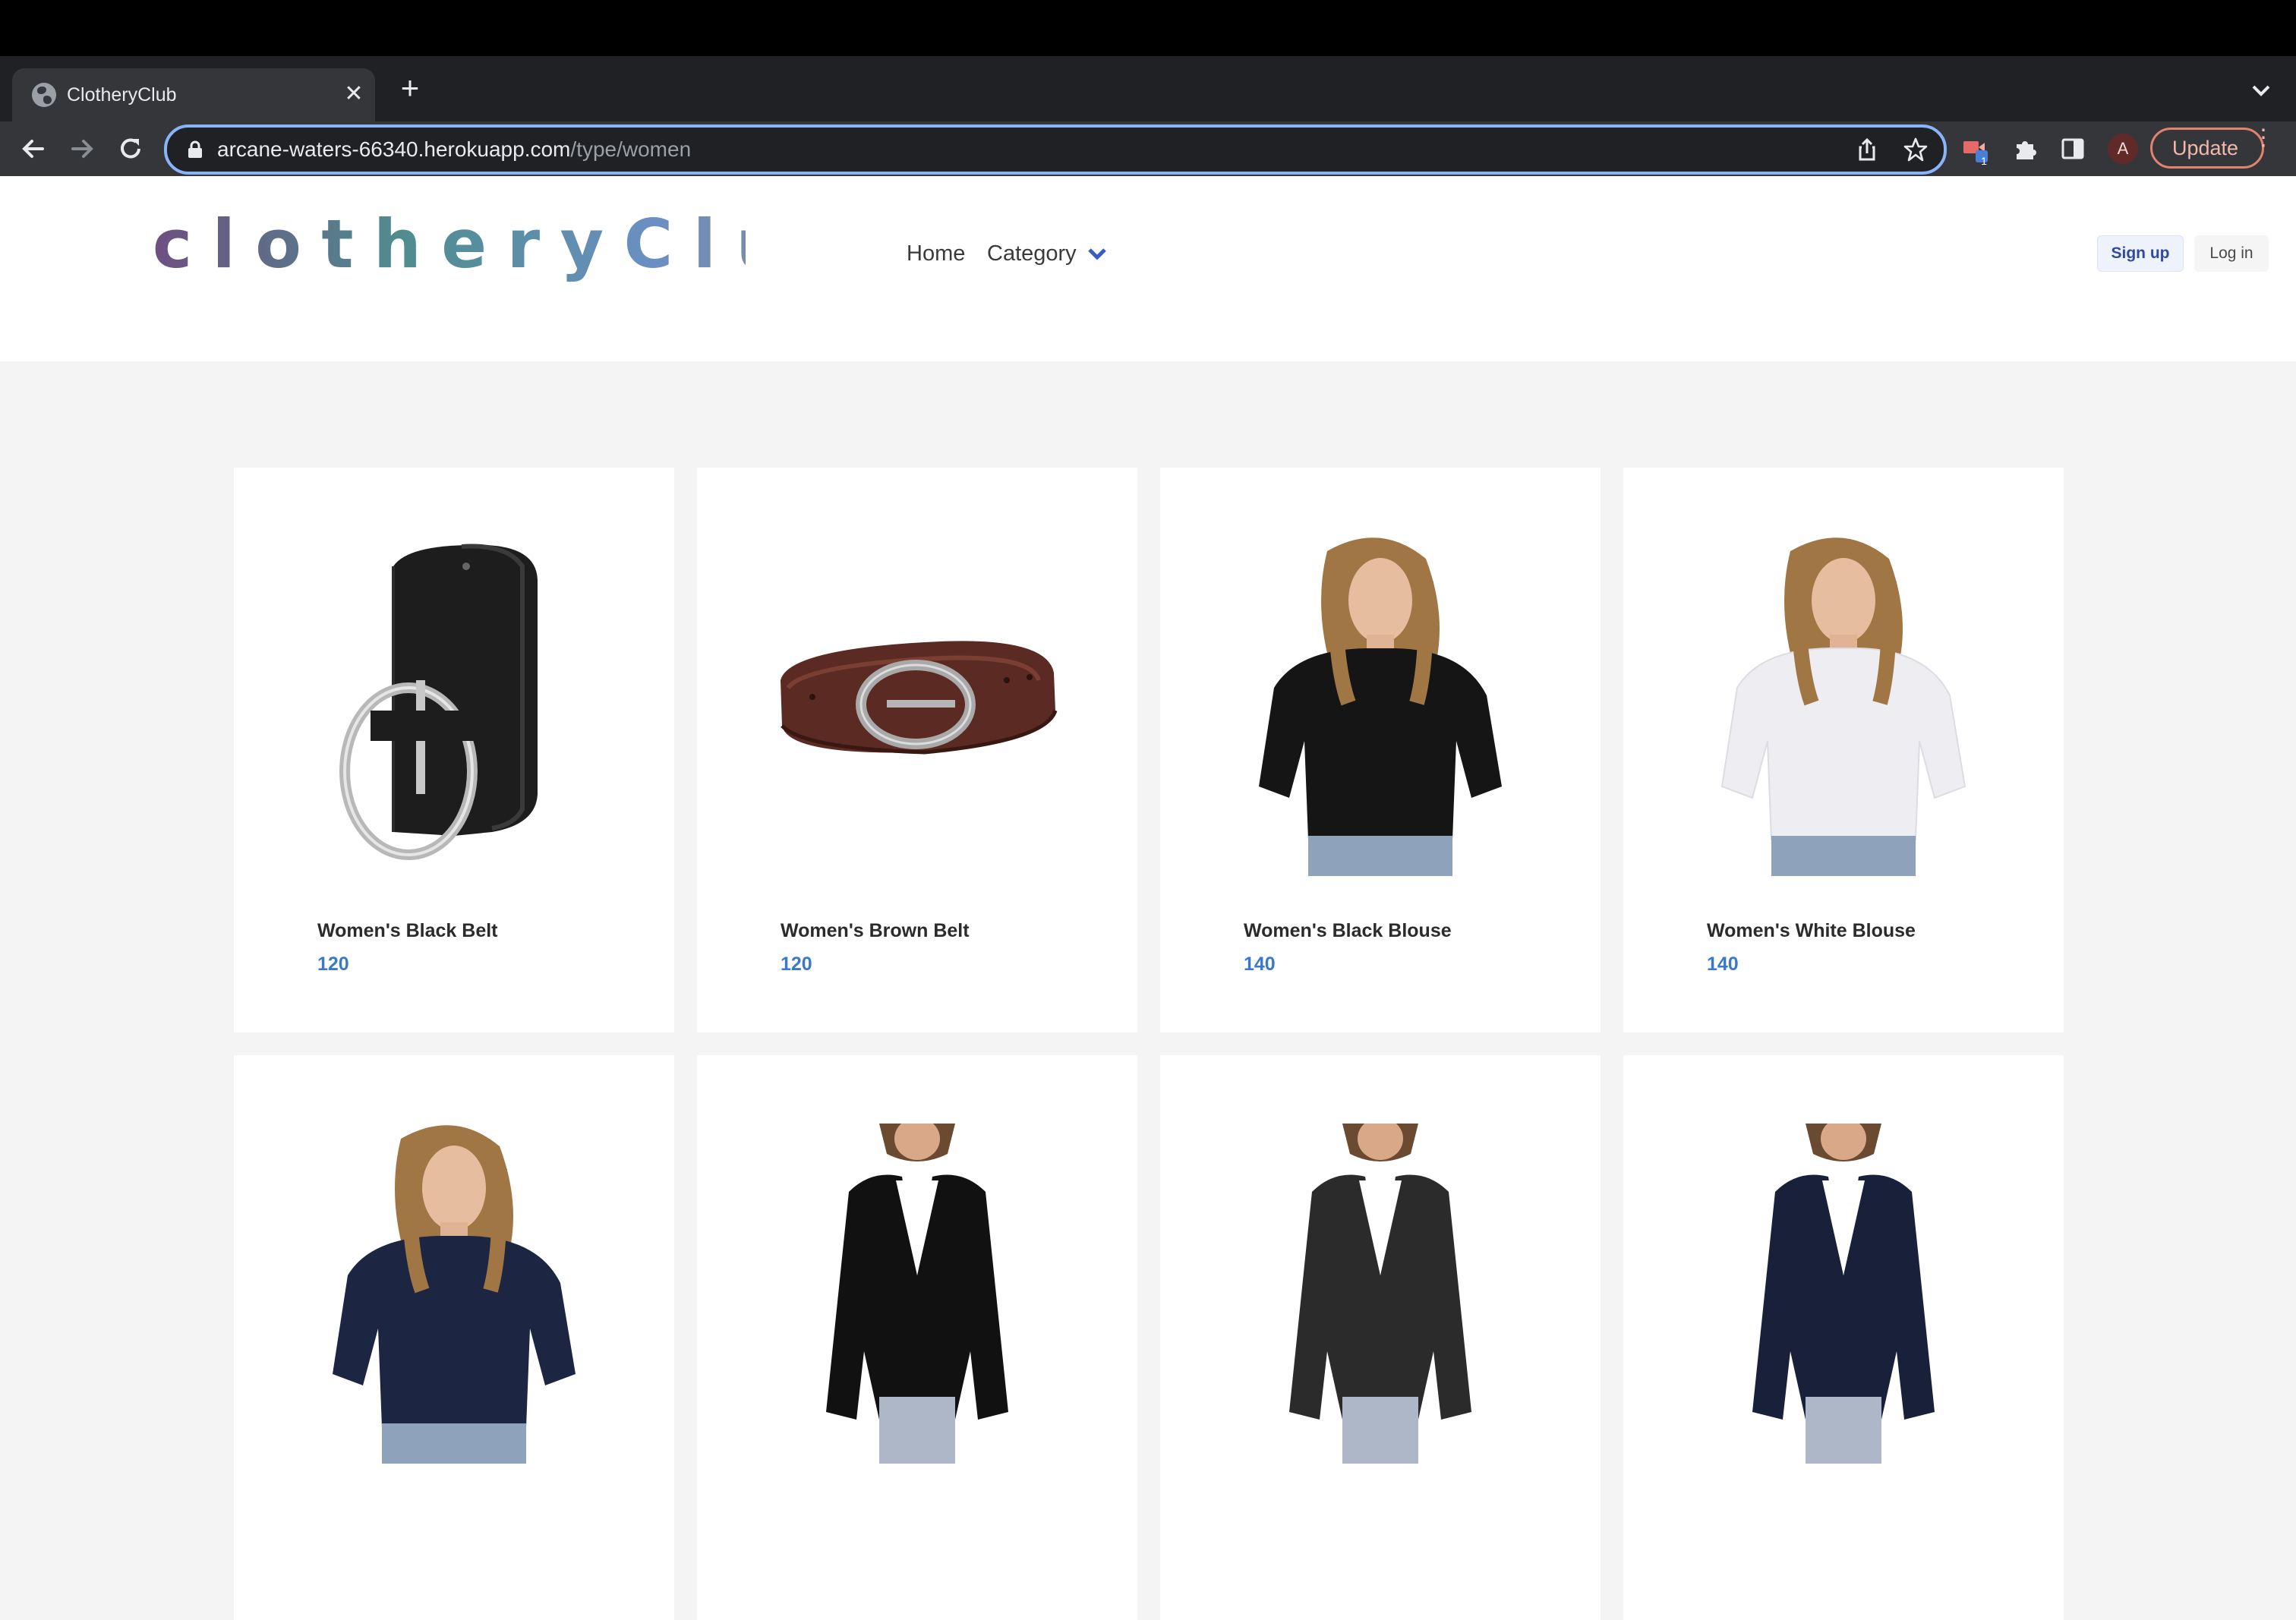 The height and width of the screenshot is (1620, 2296). Describe the element at coordinates (2261, 91) in the screenshot. I see `tab-search-chevron-icon` at that location.